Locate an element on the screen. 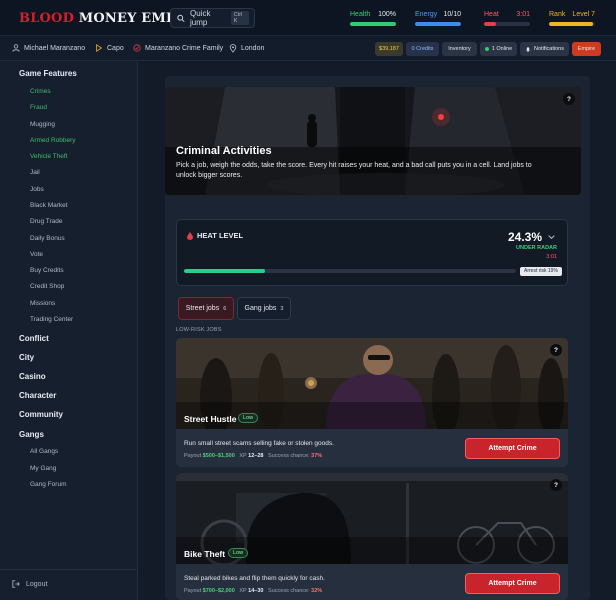 The image size is (616, 600). sidebar-item-daily-bonus: Daily Bonus is located at coordinates (47, 238).